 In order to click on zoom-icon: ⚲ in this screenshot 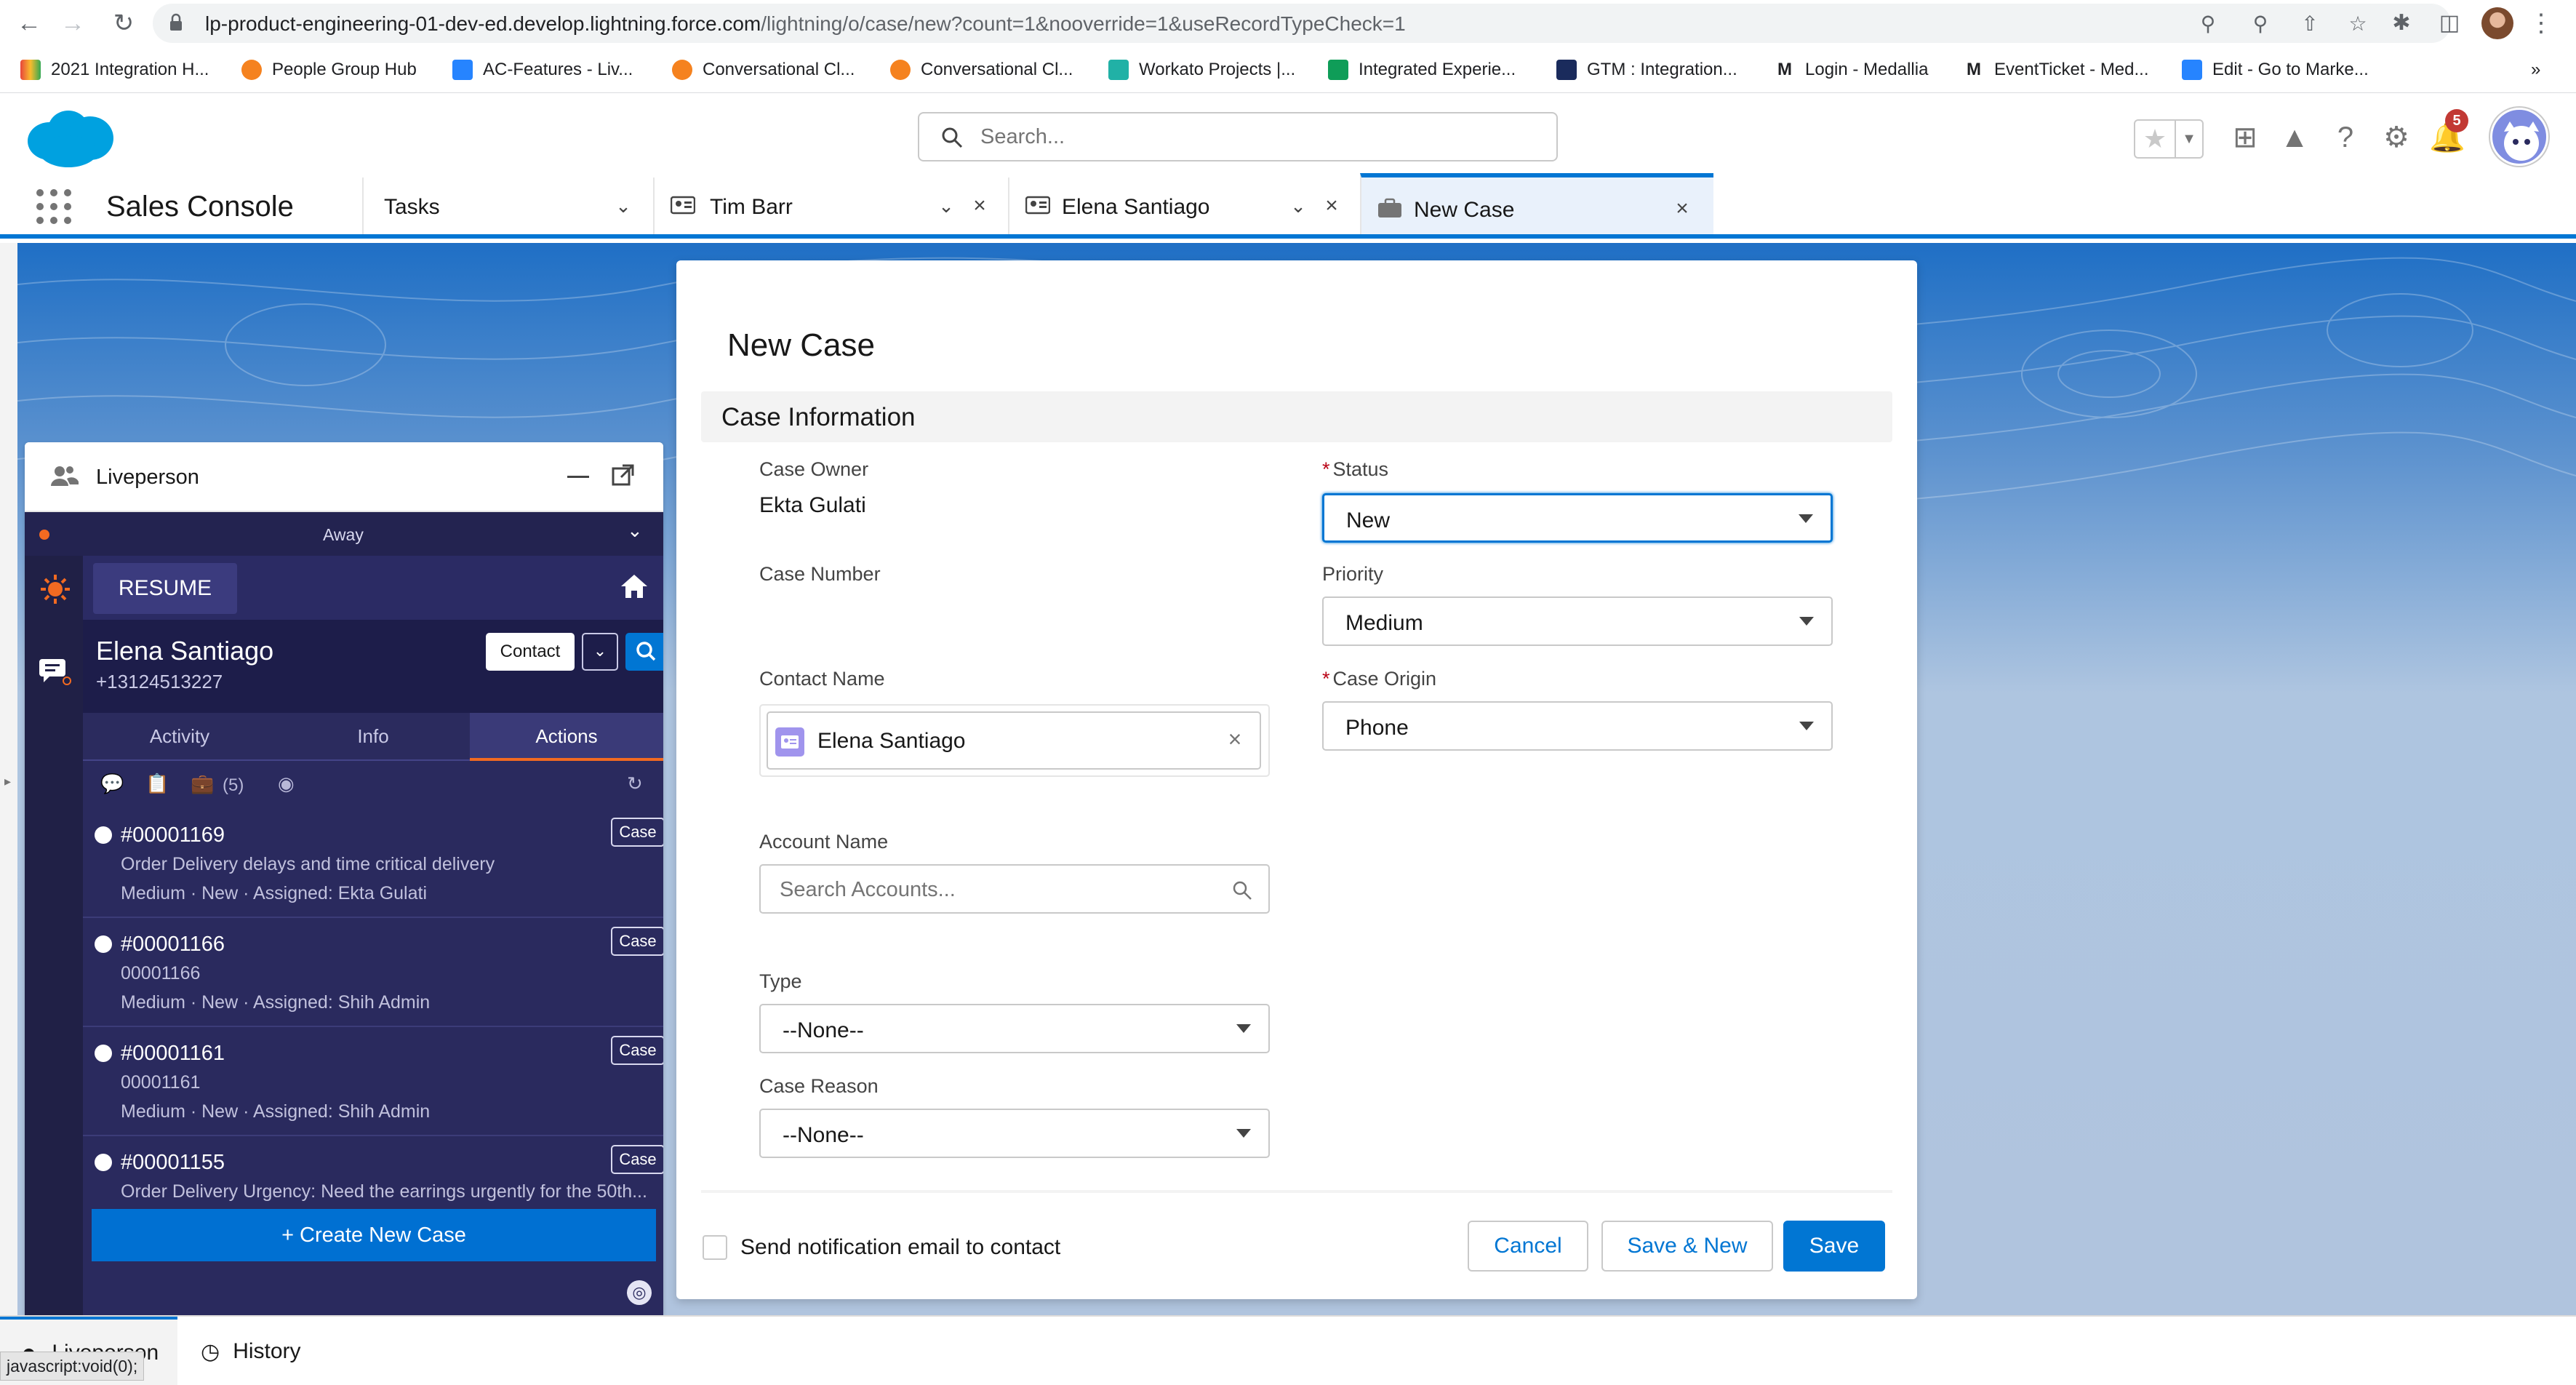, I will do `click(2260, 24)`.